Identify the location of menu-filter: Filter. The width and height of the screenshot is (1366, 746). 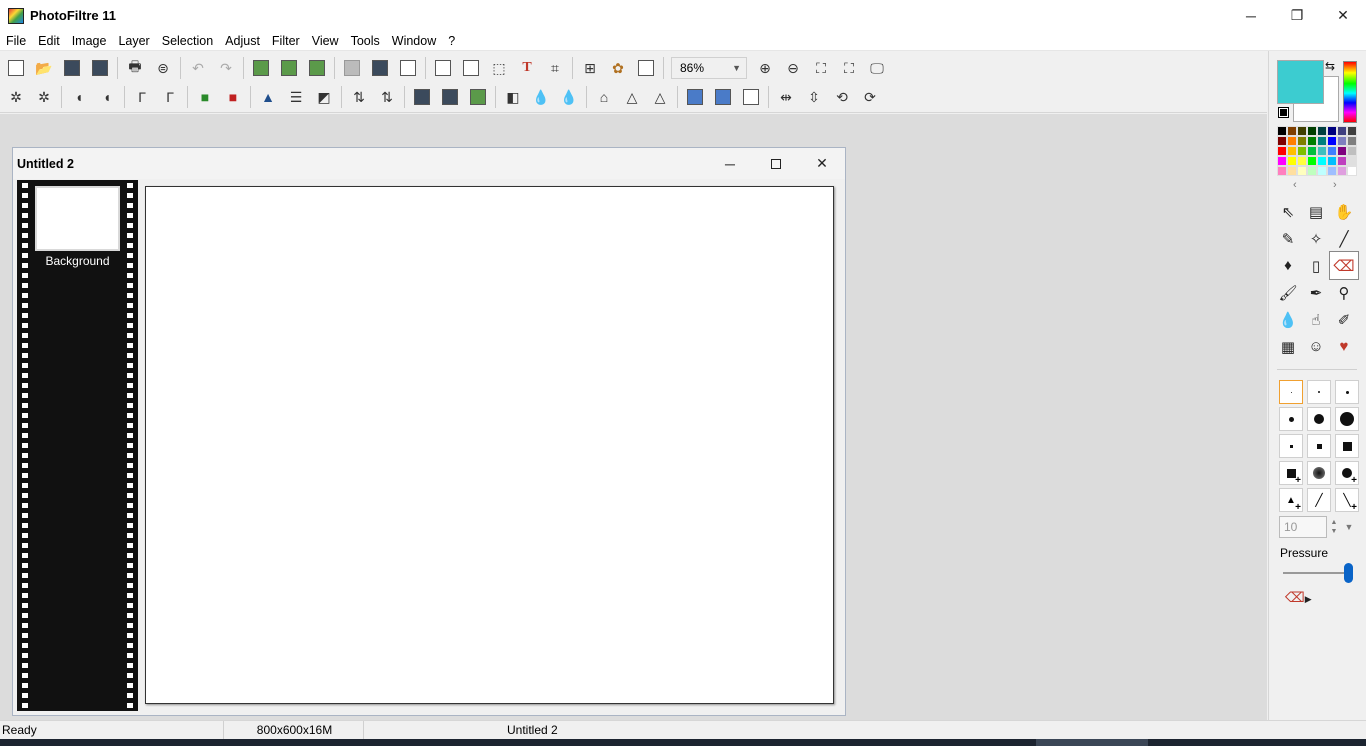
(286, 41).